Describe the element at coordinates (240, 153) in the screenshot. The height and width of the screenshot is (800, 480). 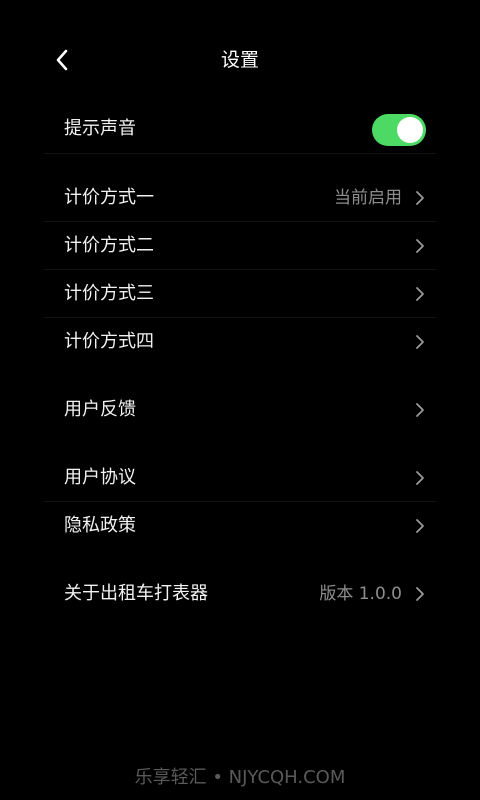
I see `divider` at that location.